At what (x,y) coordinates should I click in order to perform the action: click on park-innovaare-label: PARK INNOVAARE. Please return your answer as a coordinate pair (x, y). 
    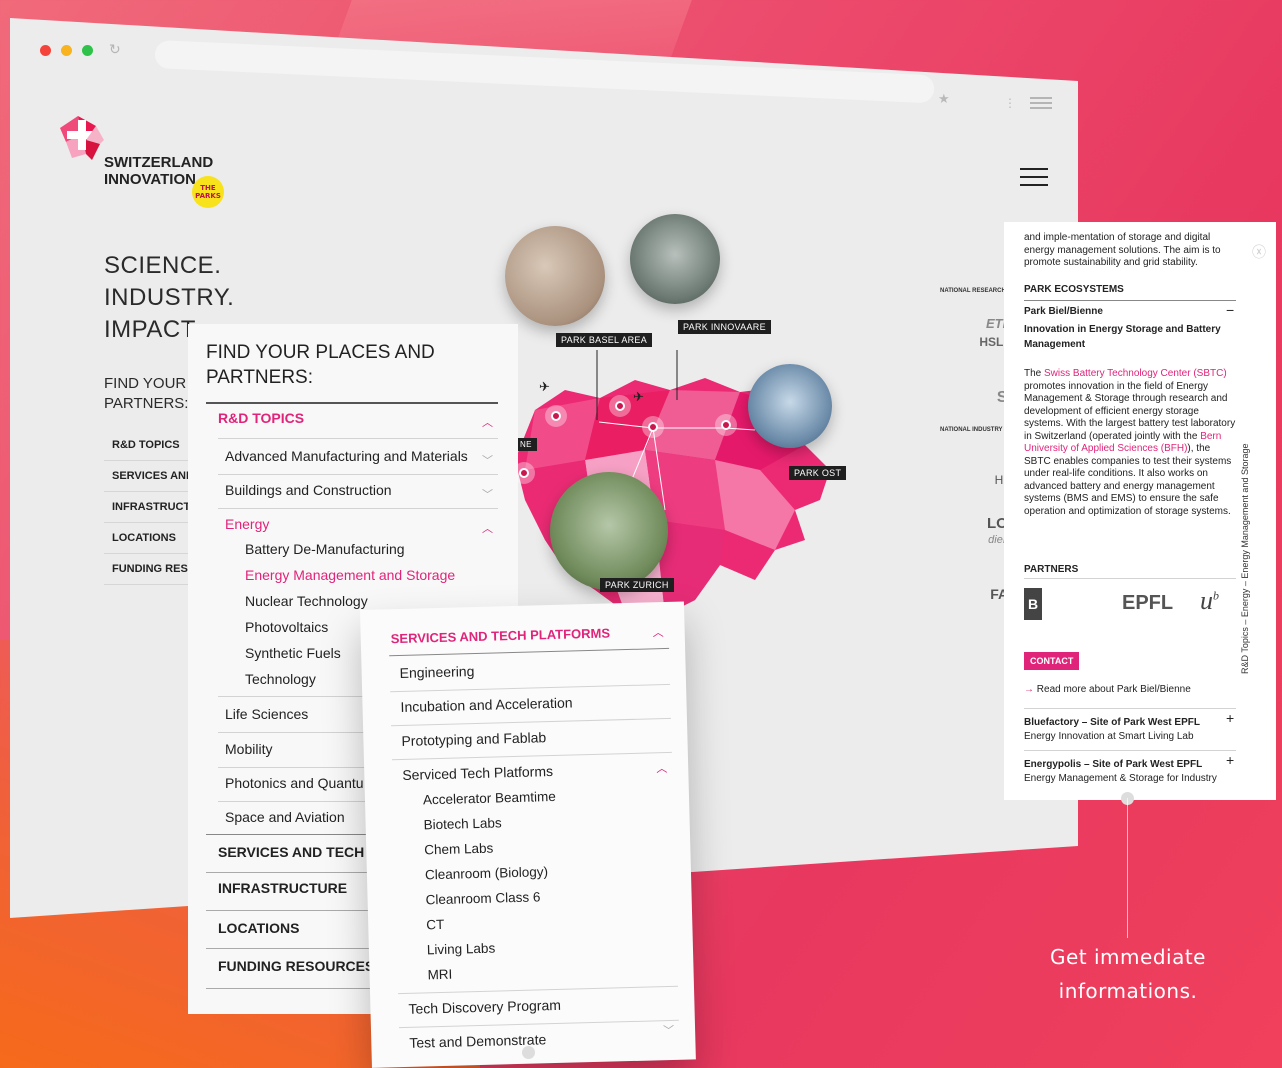
    Looking at the image, I should click on (724, 327).